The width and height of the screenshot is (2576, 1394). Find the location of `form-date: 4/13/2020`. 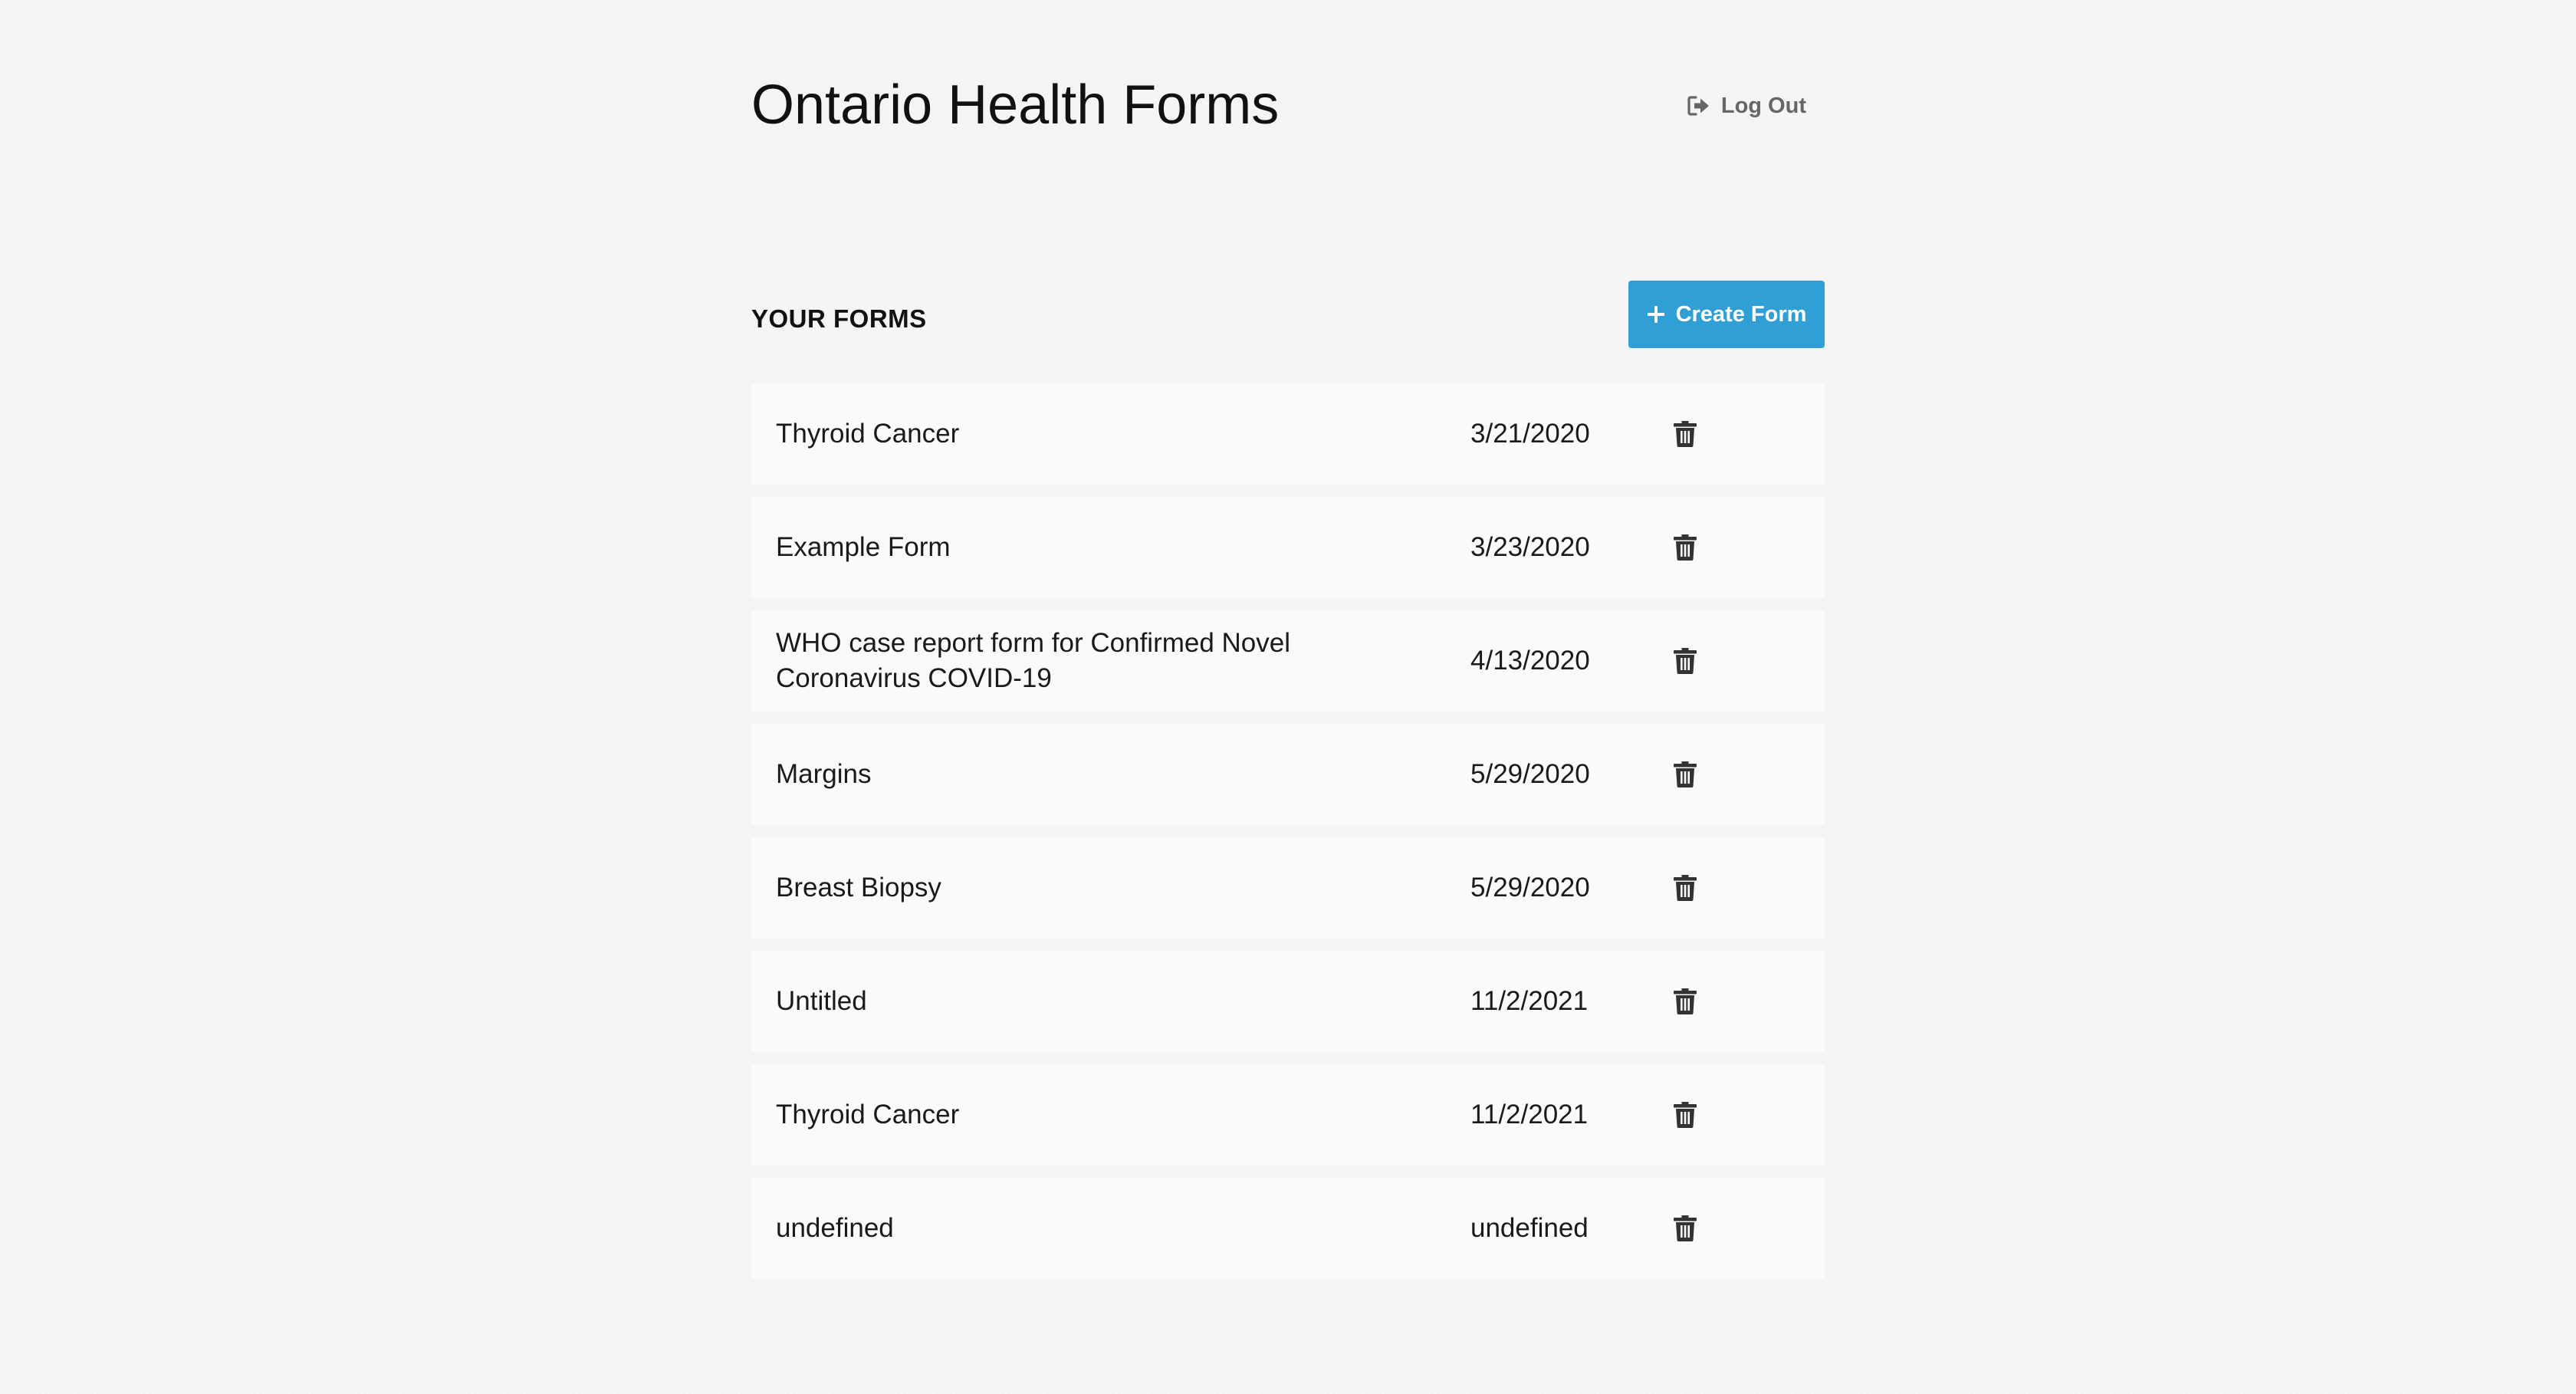

form-date: 4/13/2020 is located at coordinates (1530, 661).